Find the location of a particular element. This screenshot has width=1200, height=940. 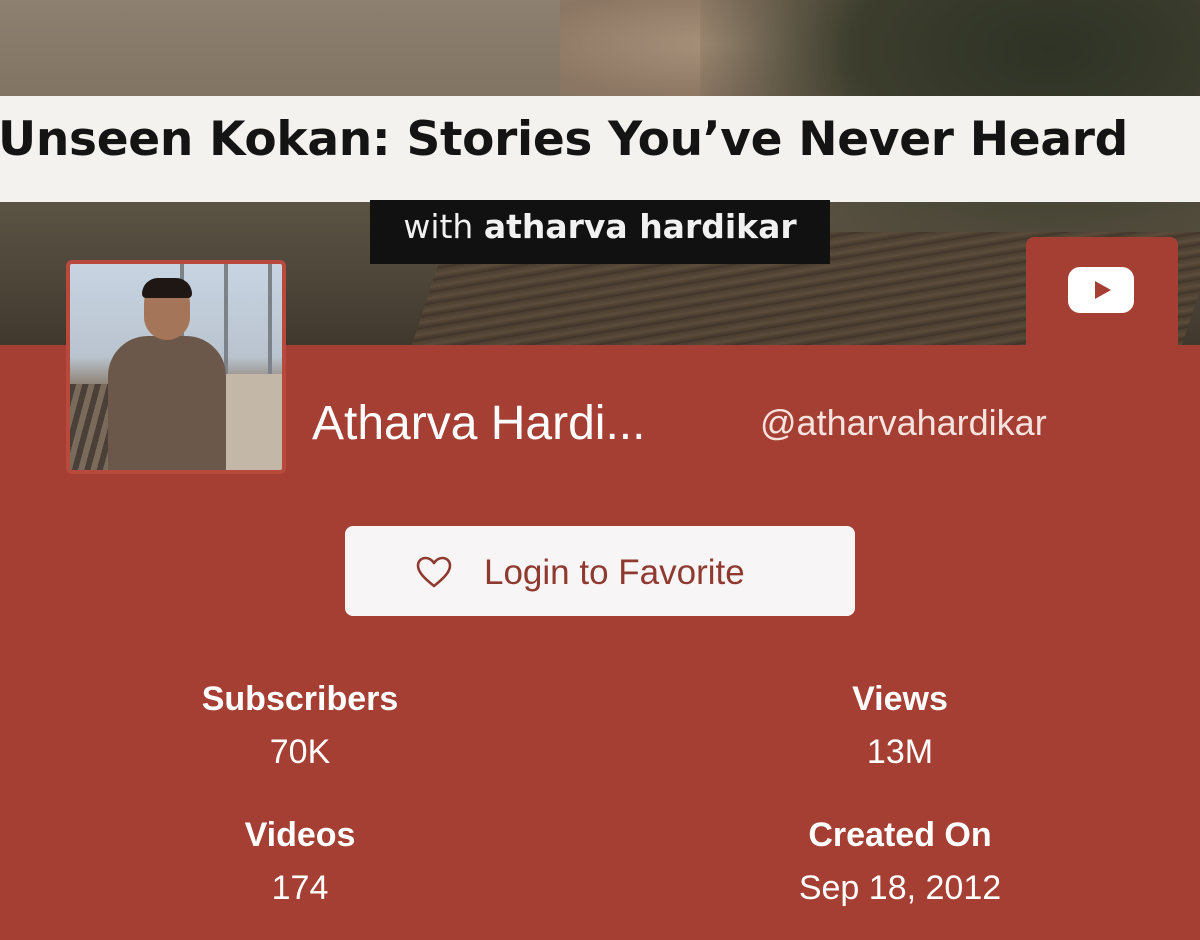

avatar-jacket is located at coordinates (167, 403).